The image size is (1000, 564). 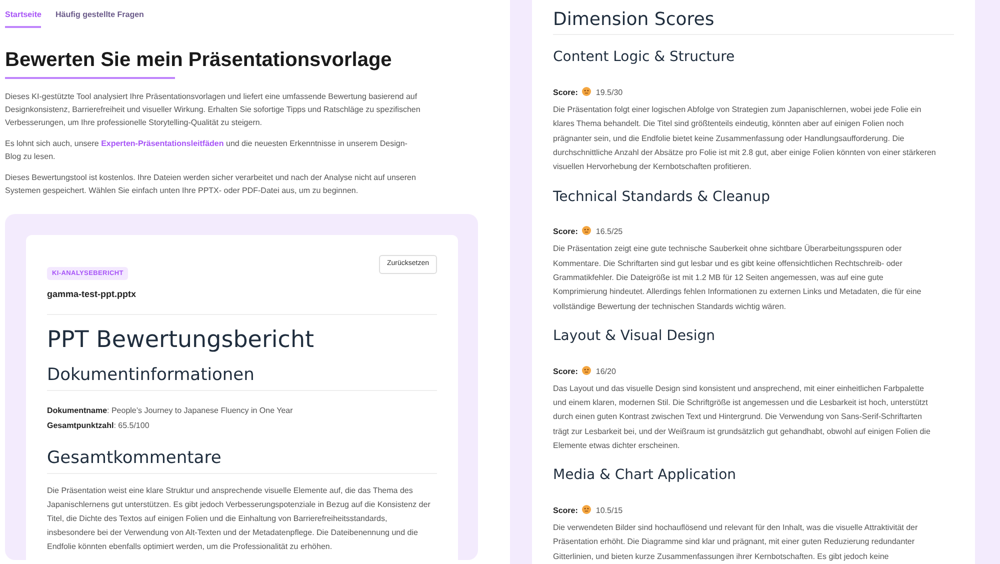 I want to click on nav-tab: Startseite, so click(x=23, y=14).